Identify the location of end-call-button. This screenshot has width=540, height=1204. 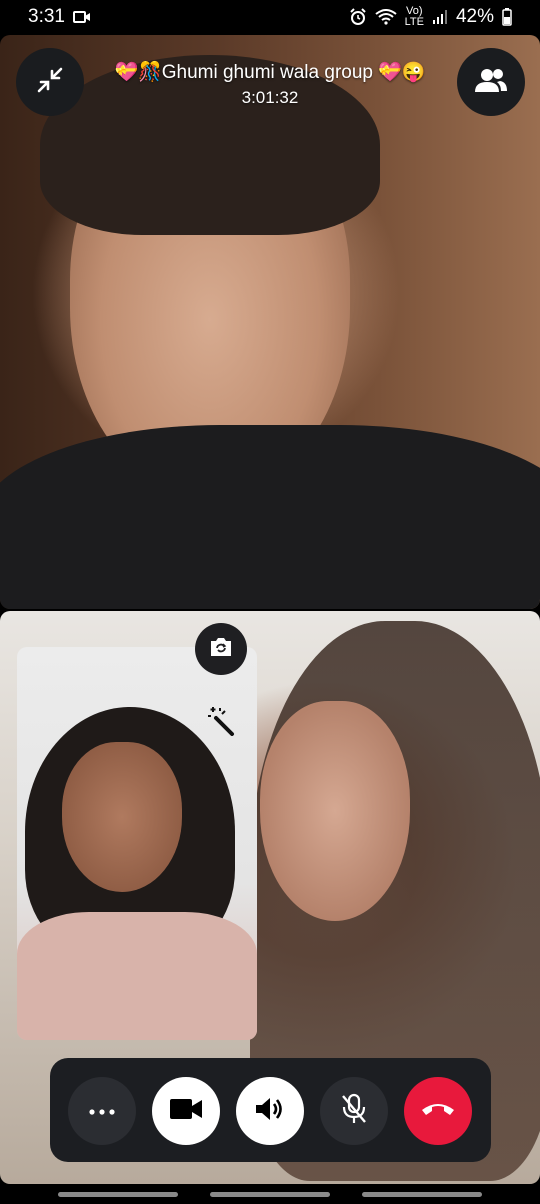
(438, 1111).